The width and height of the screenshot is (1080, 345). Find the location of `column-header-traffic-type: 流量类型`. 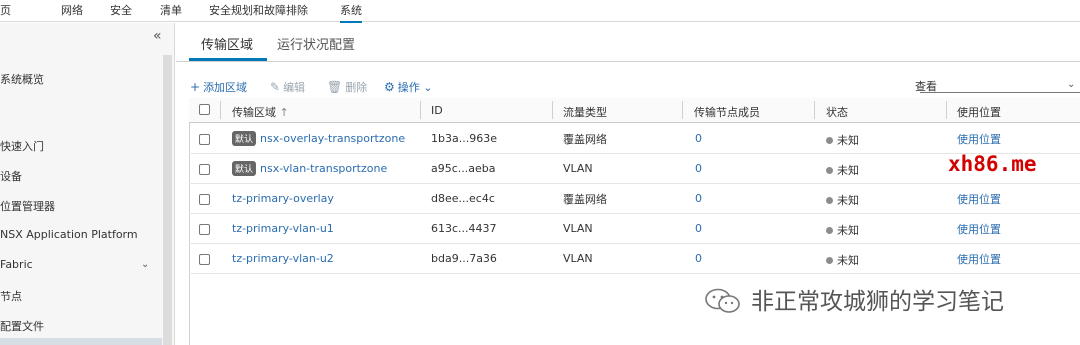

column-header-traffic-type: 流量类型 is located at coordinates (585, 112).